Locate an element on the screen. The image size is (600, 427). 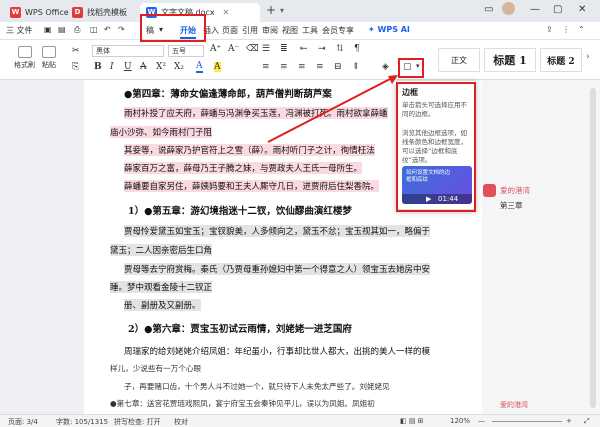
zoom-in-icon: + is located at coordinates (569, 421).